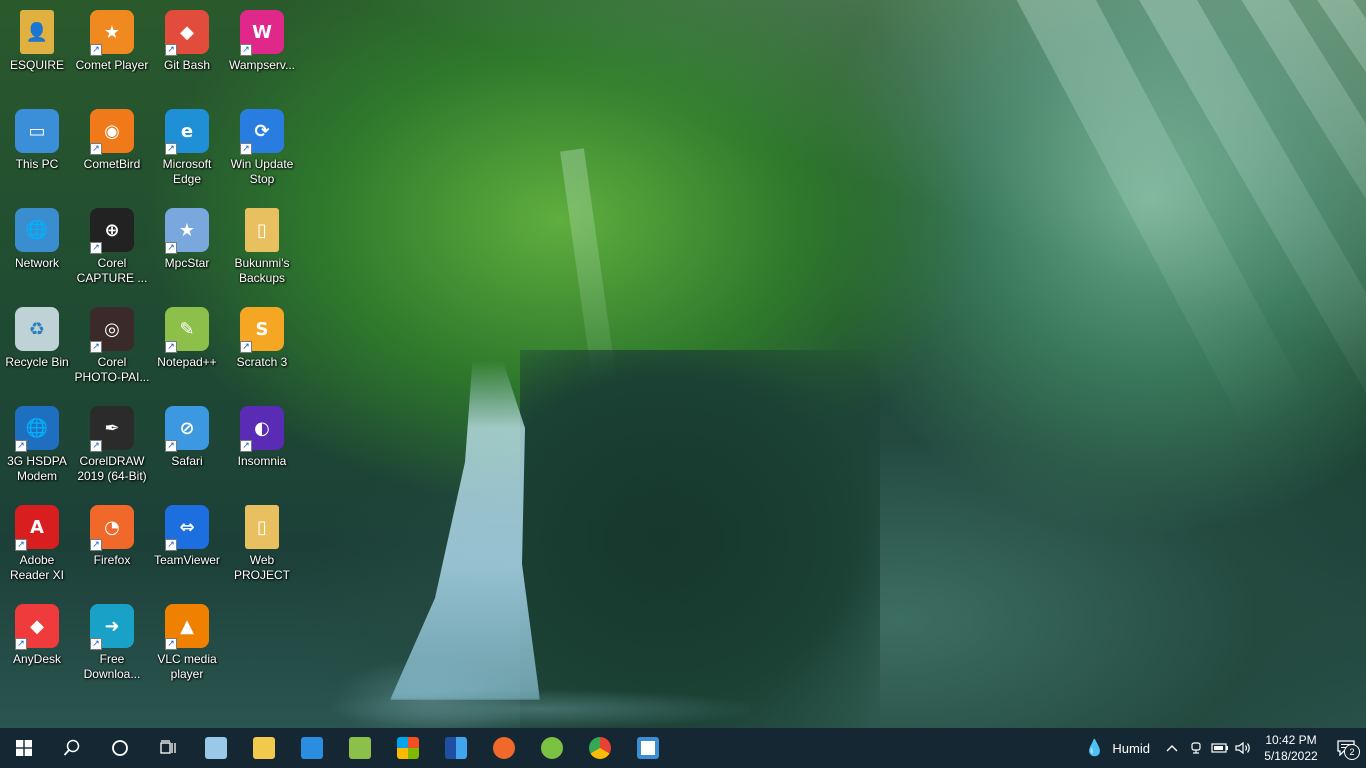  I want to click on desktop-icon-user-folder: 👤 ESQUIRE, so click(37, 52).